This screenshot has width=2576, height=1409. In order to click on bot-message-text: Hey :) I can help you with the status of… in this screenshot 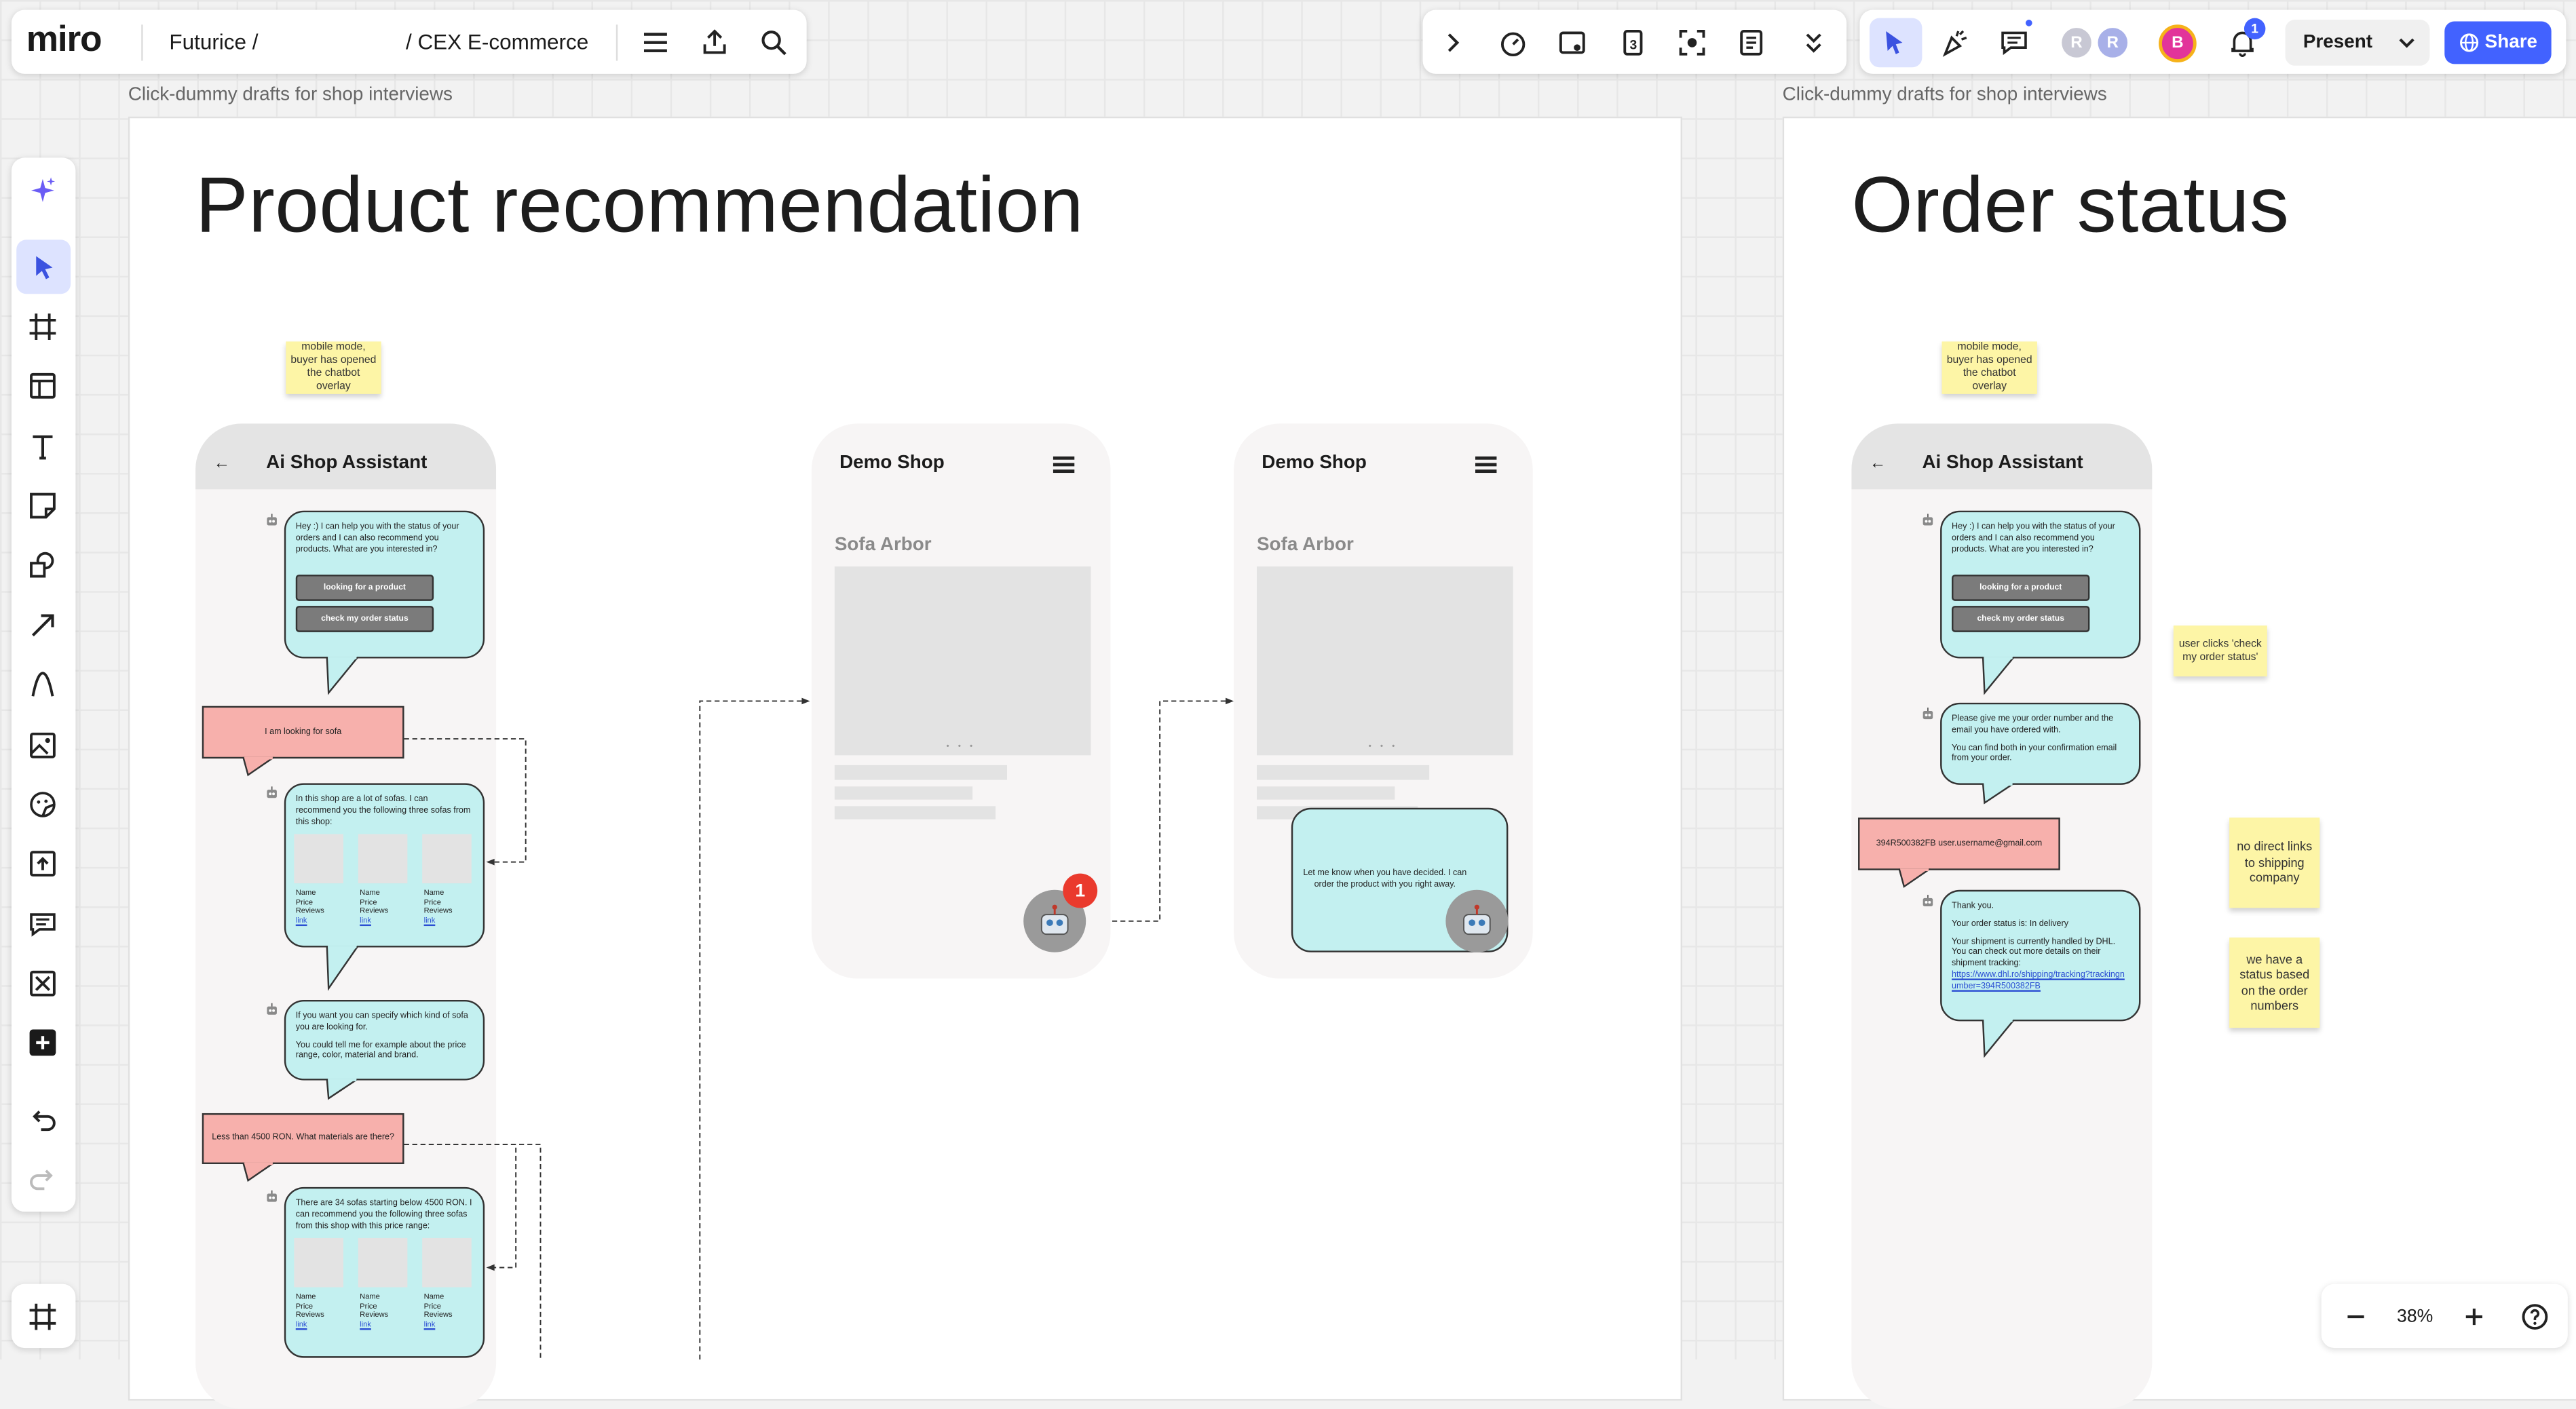, I will do `click(2033, 538)`.